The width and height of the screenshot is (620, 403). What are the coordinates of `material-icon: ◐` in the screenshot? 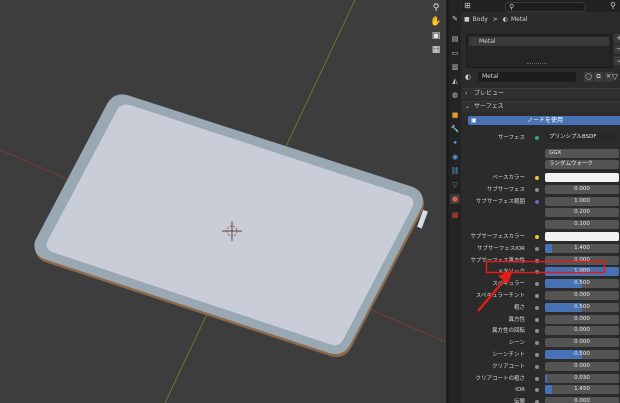 It's located at (505, 19).